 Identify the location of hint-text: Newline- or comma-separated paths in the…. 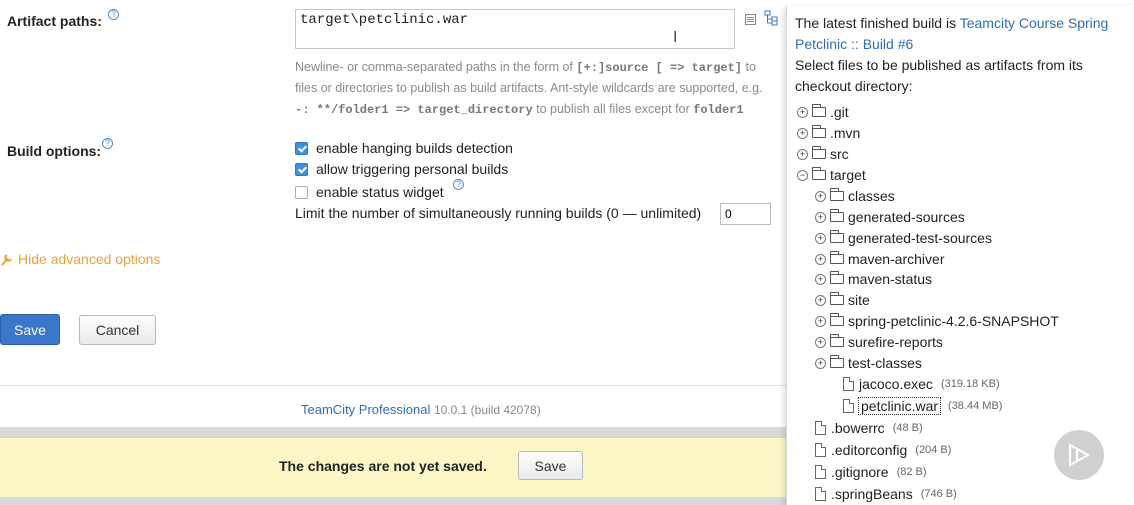
(436, 67).